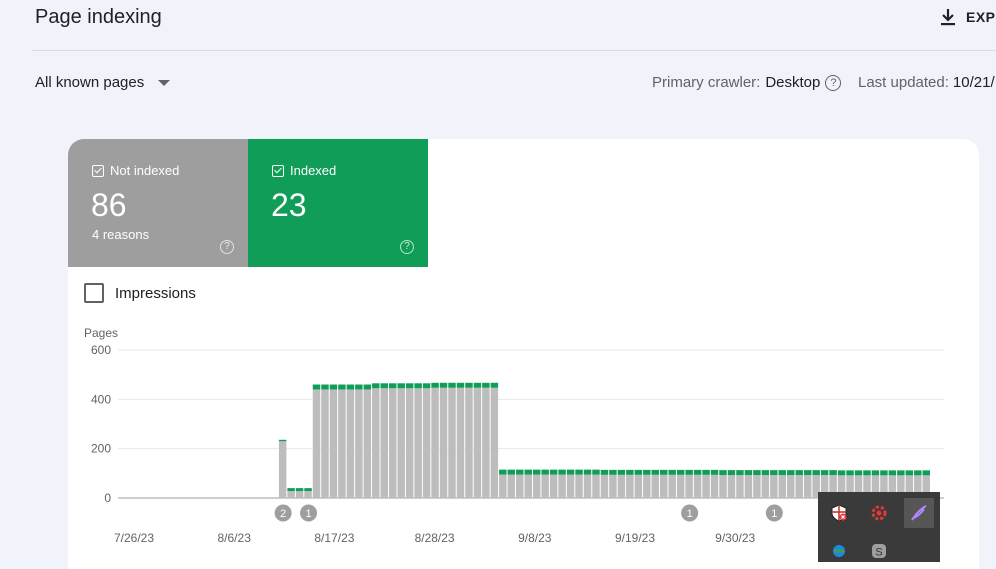 Image resolution: width=996 pixels, height=569 pixels. I want to click on x-tick-label: 9/19/23, so click(635, 538).